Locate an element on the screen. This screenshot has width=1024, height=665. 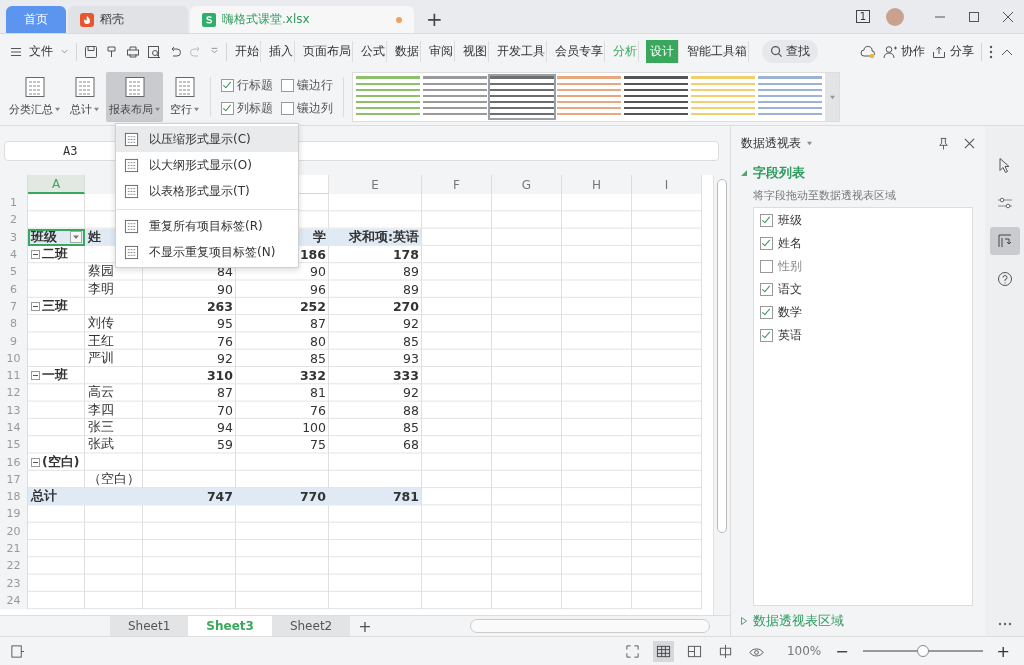
sheet-tab: Sheet3 is located at coordinates (230, 626).